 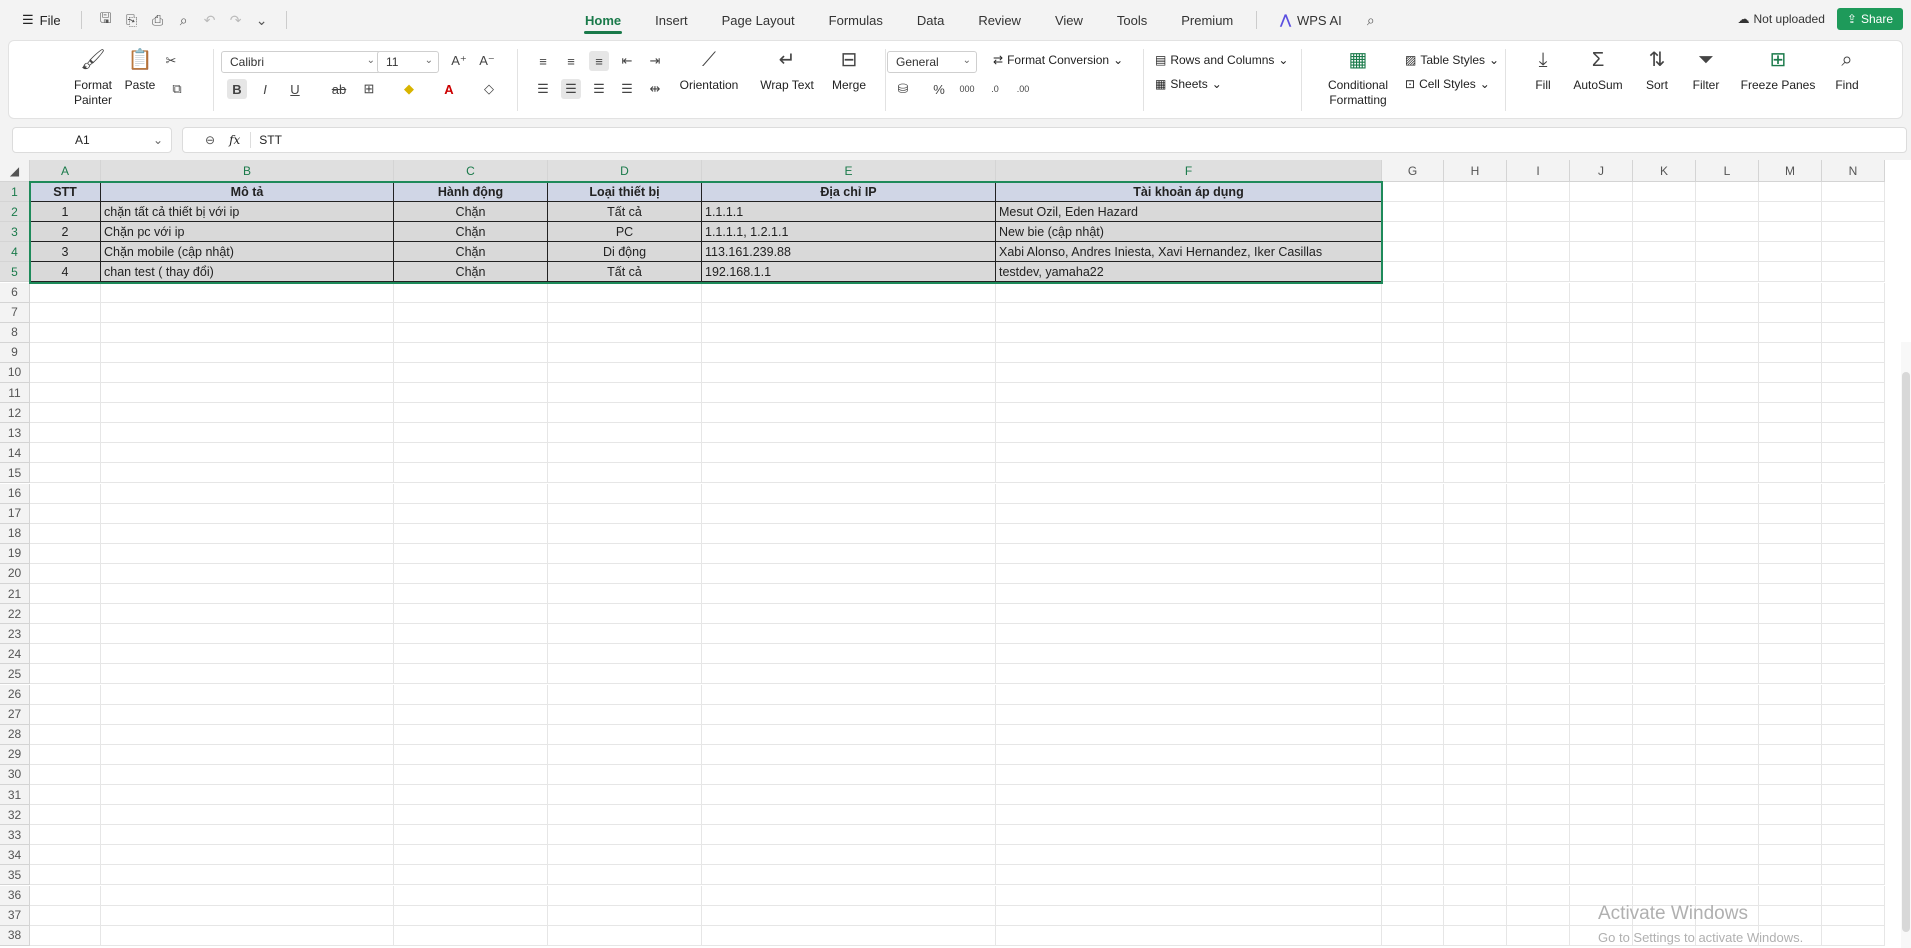 I want to click on cell: 113.161.239.88, so click(x=849, y=252).